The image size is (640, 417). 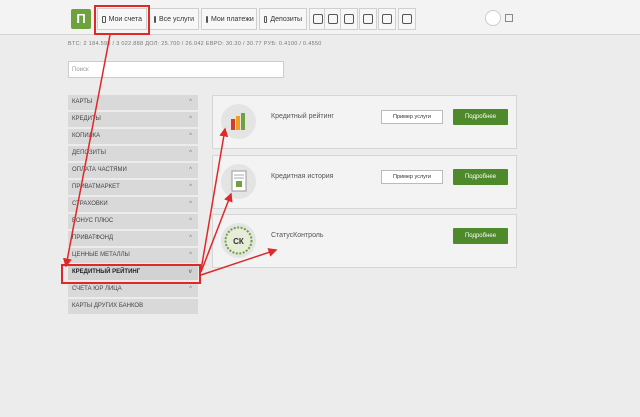 I want to click on arrow-to-credit-history, so click(x=216, y=232).